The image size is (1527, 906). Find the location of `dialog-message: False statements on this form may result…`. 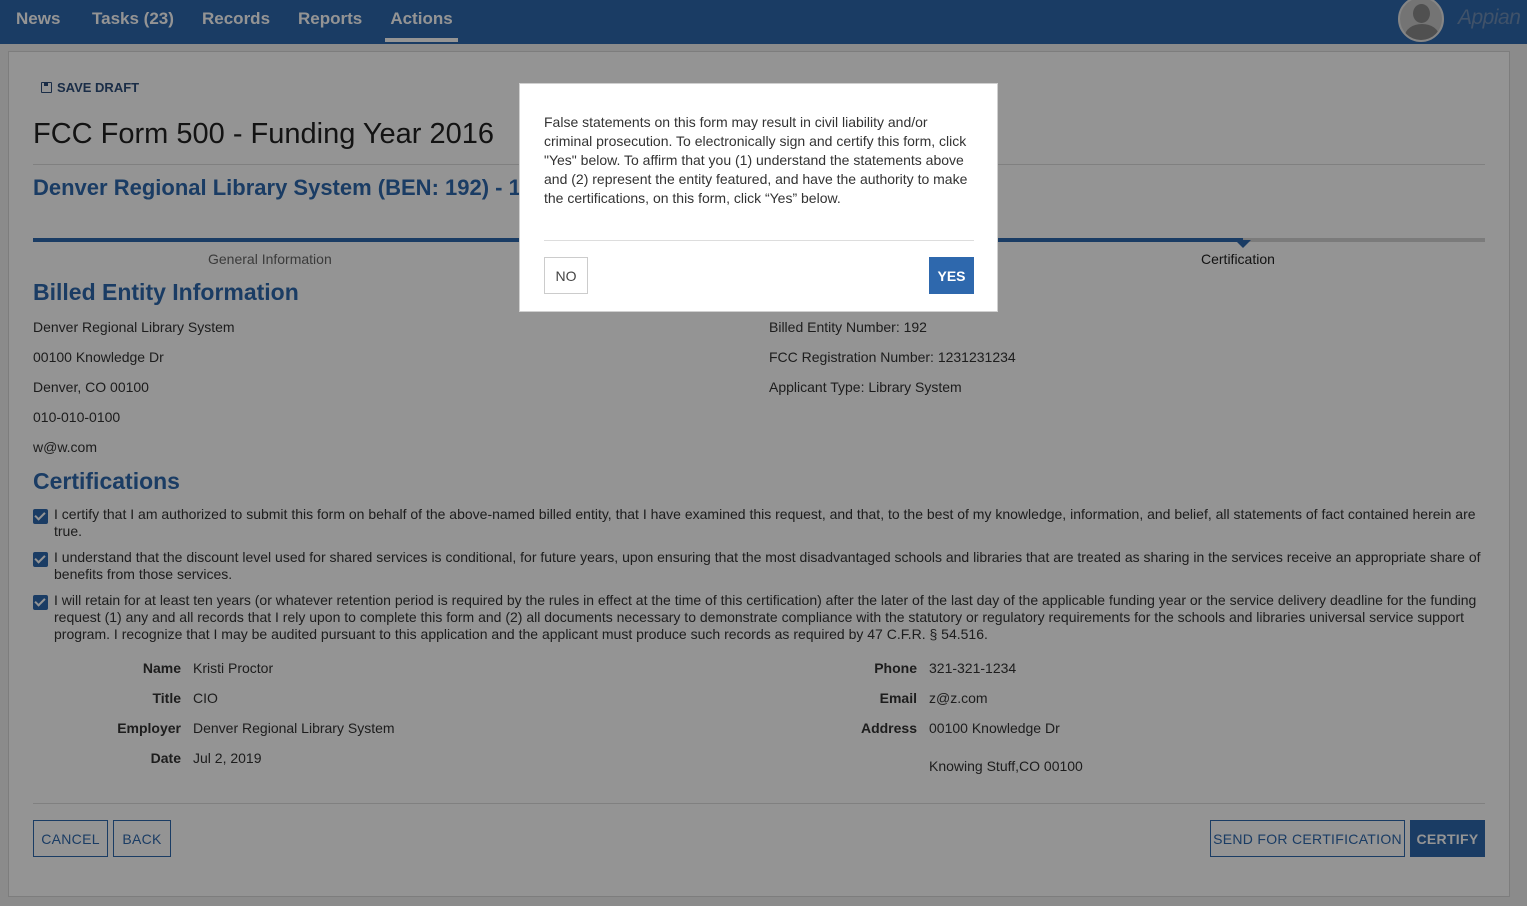

dialog-message: False statements on this form may result… is located at coordinates (756, 160).